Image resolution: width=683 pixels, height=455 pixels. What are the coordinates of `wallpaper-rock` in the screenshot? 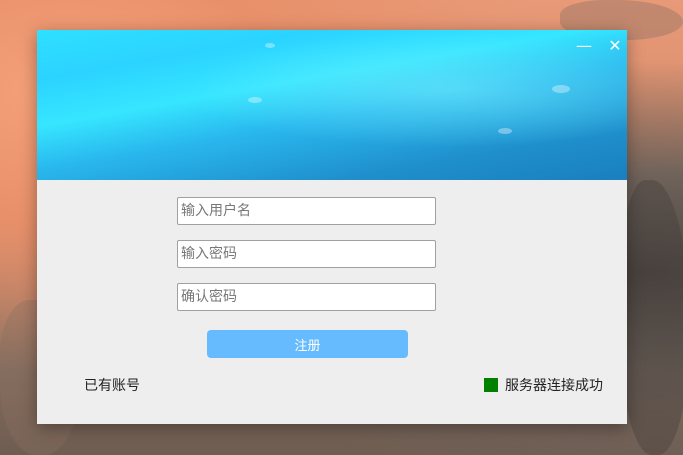 It's located at (651, 317).